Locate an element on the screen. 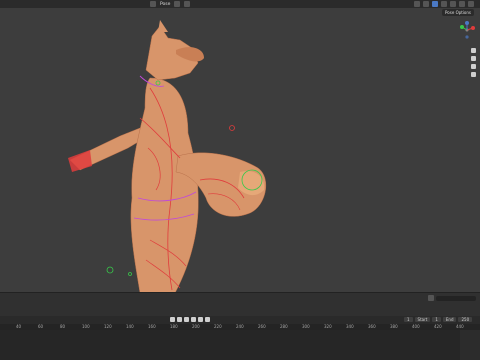 This screenshot has height=360, width=480. ruler-tick: 440 is located at coordinates (460, 326).